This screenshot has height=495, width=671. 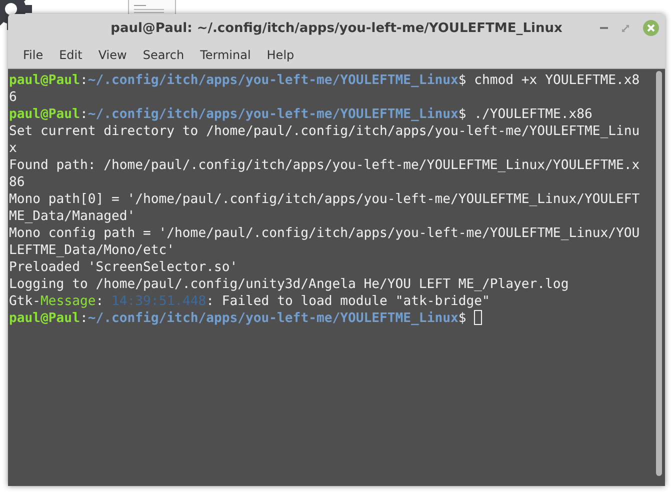 What do you see at coordinates (659, 273) in the screenshot?
I see `scrollbar-thumb` at bounding box center [659, 273].